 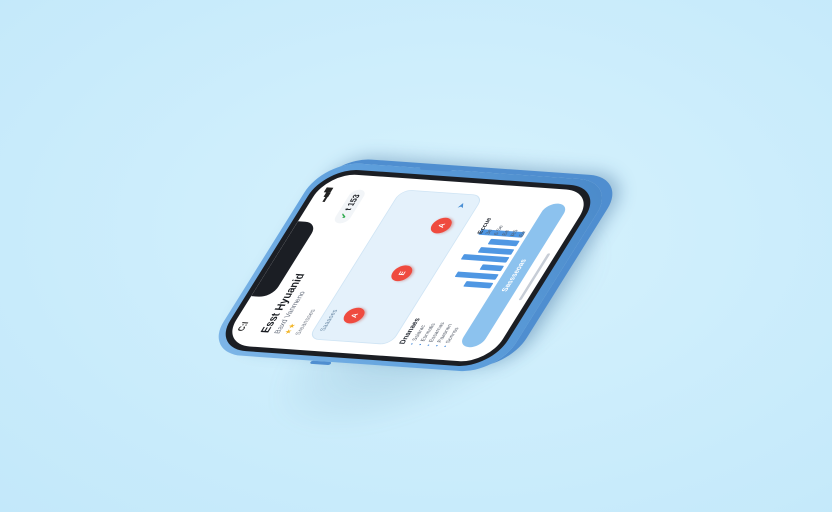 What do you see at coordinates (343, 215) in the screenshot?
I see `check-icon: ✔` at bounding box center [343, 215].